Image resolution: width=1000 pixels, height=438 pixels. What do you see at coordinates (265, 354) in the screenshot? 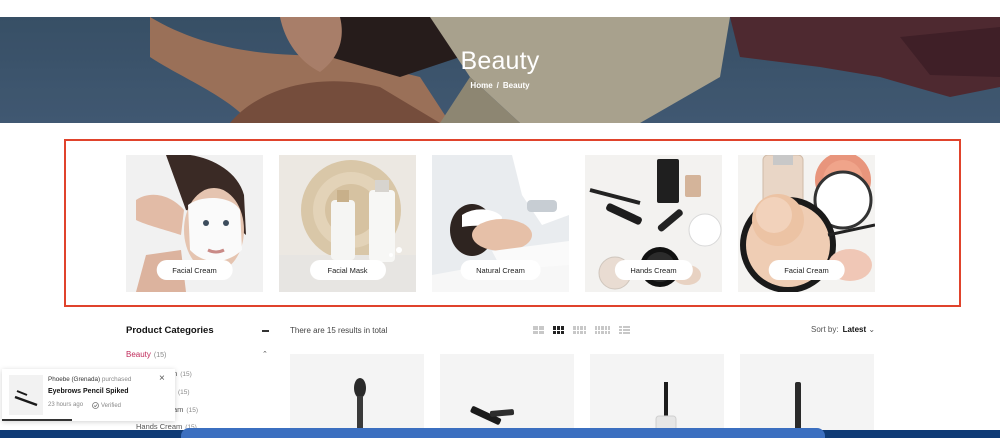
I see `chevron-up-icon: ⌃` at bounding box center [265, 354].